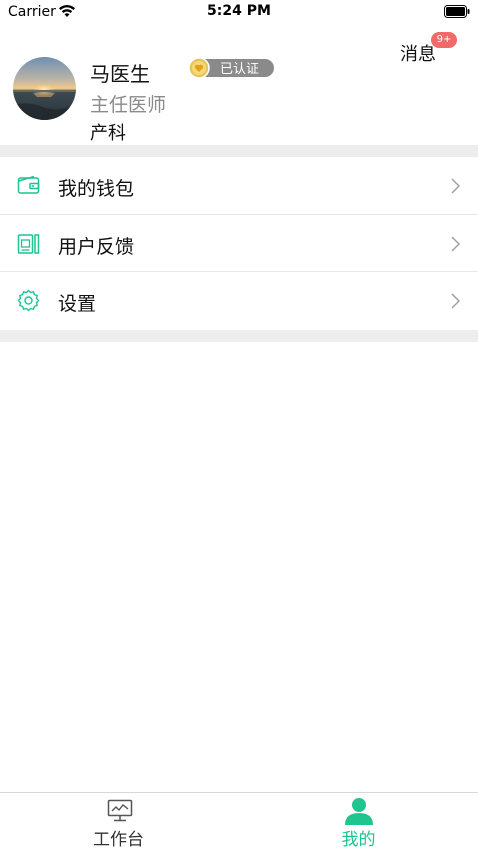 This screenshot has height=850, width=478. What do you see at coordinates (28, 300) in the screenshot?
I see `gear-icon` at bounding box center [28, 300].